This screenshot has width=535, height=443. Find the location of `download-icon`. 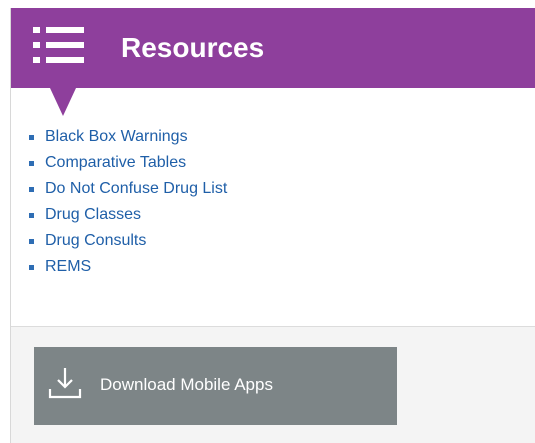

download-icon is located at coordinates (65, 383).